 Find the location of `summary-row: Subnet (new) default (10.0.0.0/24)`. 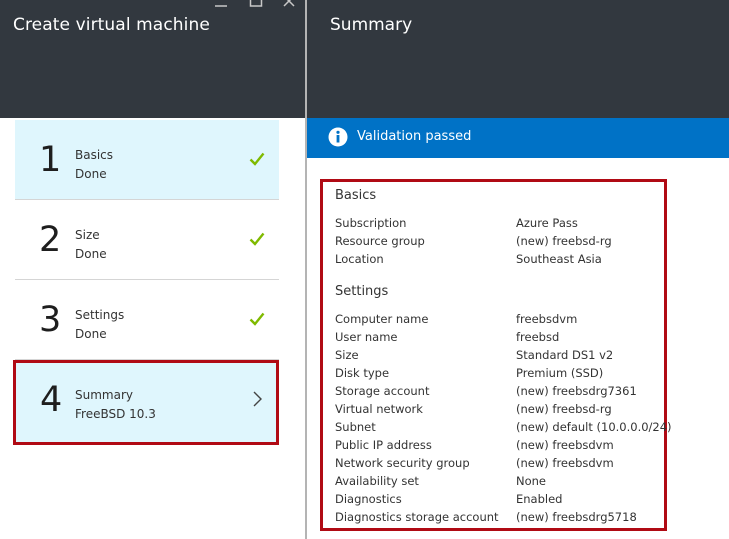

summary-row: Subnet (new) default (10.0.0.0/24) is located at coordinates (503, 429).